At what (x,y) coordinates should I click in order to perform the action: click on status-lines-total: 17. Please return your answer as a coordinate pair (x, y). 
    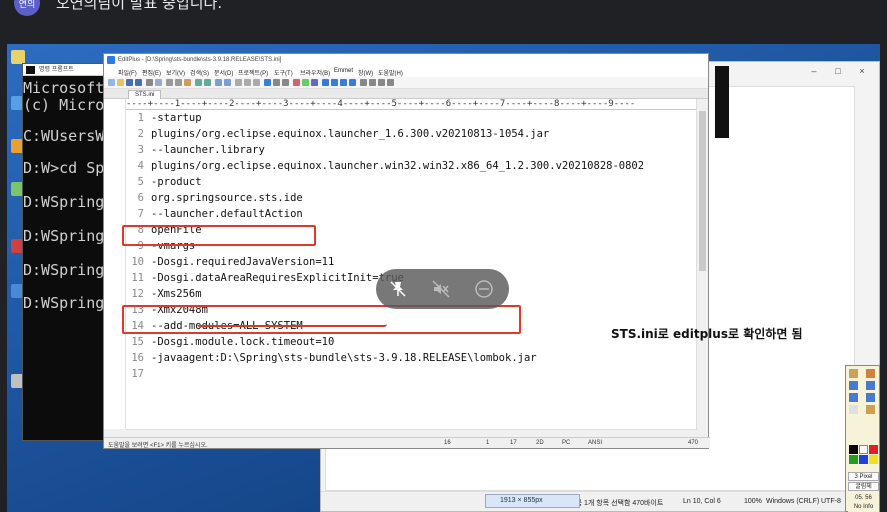
    Looking at the image, I should click on (513, 443).